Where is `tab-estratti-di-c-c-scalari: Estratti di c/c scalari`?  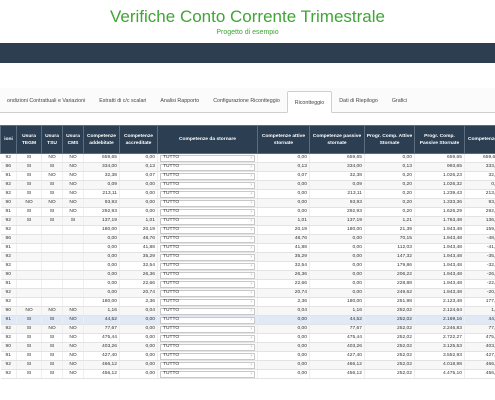 tab-estratti-di-c-c-scalari: Estratti di c/c scalari is located at coordinates (122, 101).